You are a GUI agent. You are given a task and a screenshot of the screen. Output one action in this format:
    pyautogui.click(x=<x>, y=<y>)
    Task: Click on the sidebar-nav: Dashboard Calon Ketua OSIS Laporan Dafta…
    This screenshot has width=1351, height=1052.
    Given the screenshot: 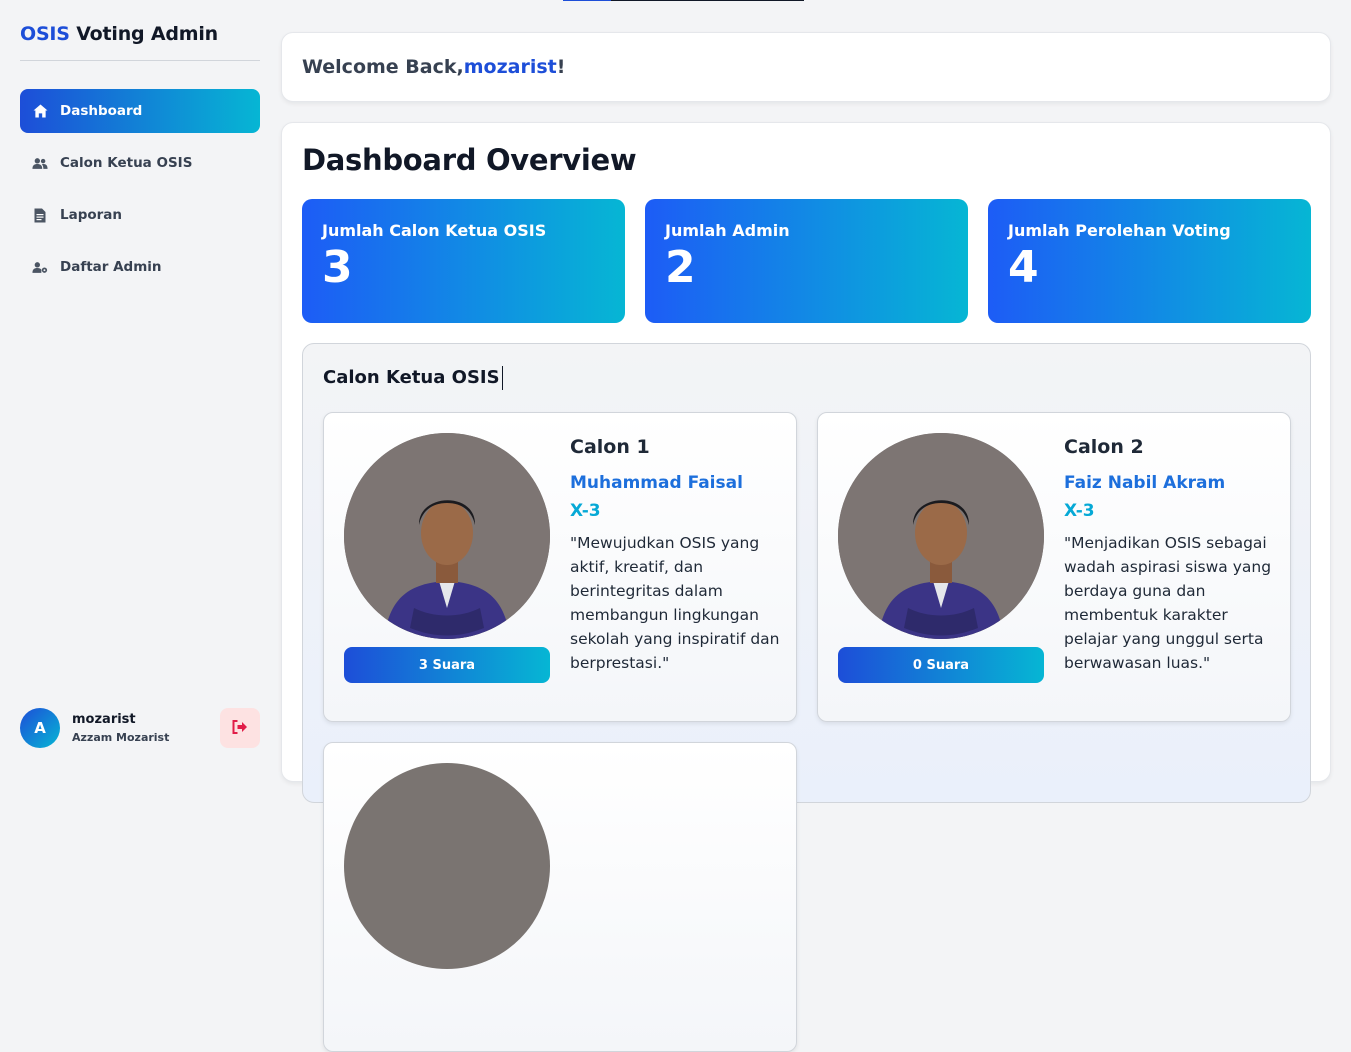 What is the action you would take?
    pyautogui.click(x=140, y=189)
    